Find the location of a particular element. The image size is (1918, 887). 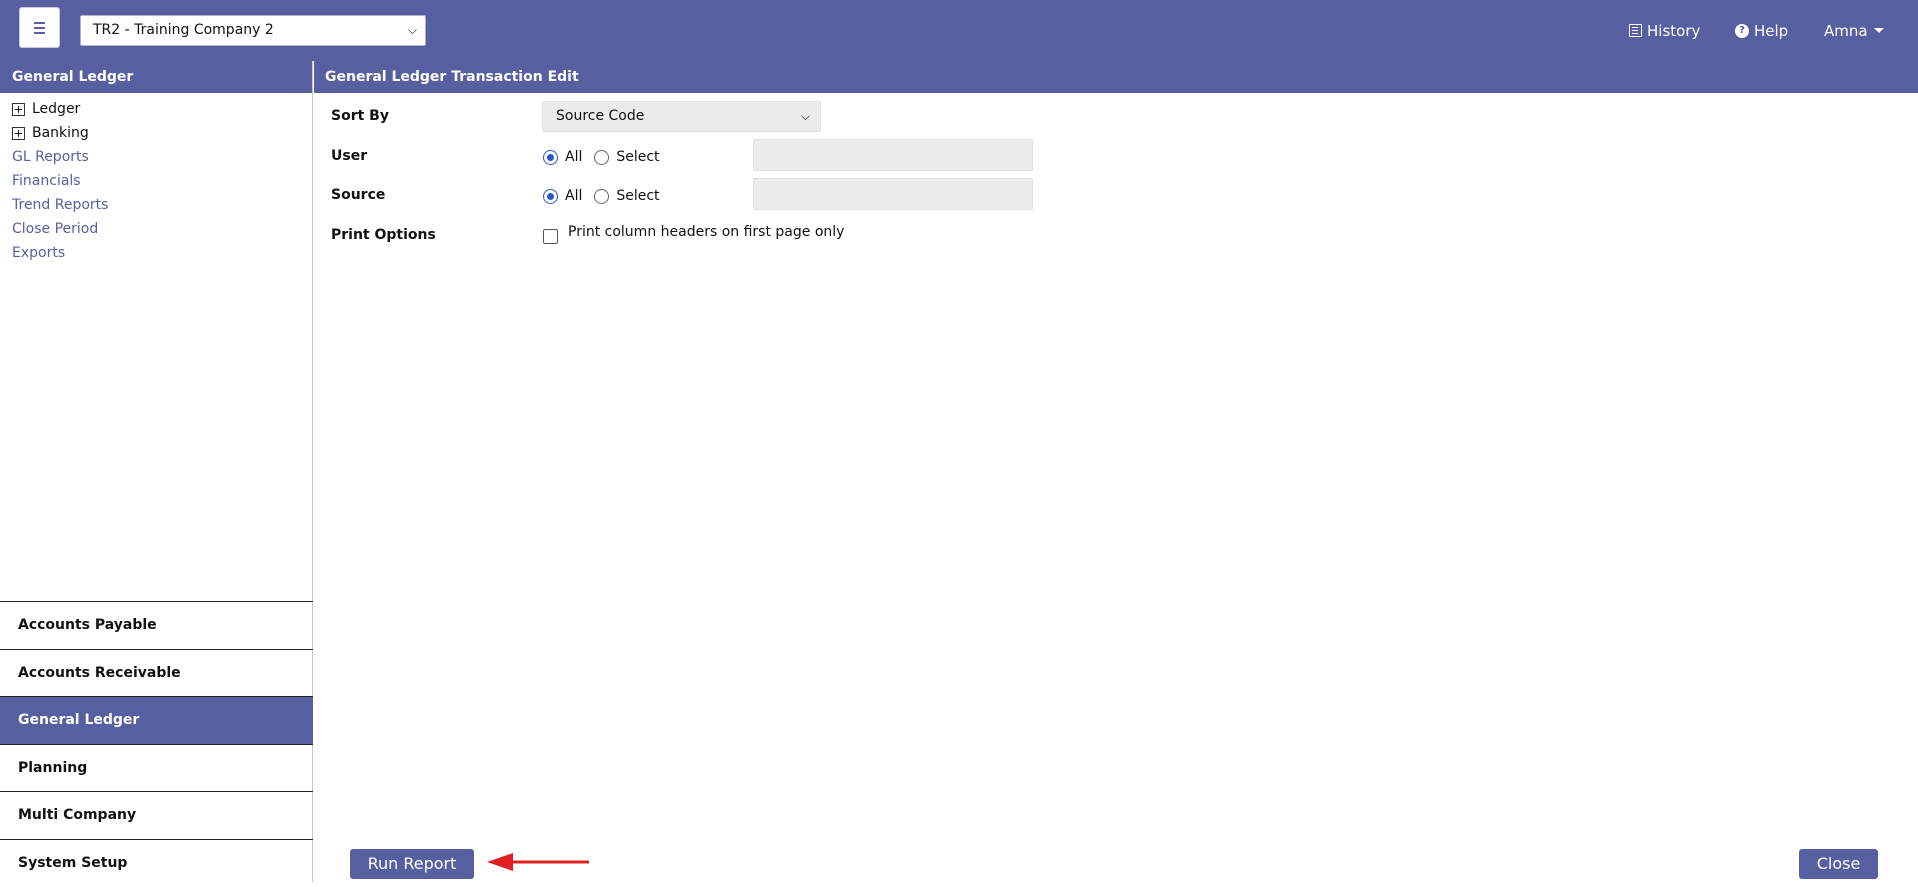

page-title: General Ledger Transaction Edit is located at coordinates (1116, 77).